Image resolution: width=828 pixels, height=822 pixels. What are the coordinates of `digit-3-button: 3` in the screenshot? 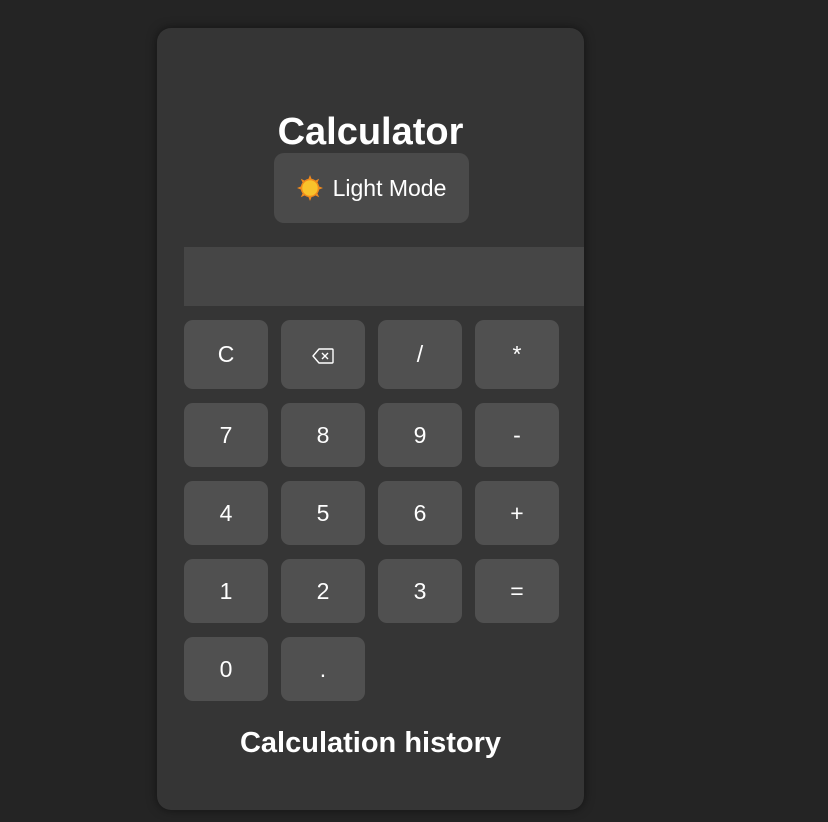 It's located at (420, 591).